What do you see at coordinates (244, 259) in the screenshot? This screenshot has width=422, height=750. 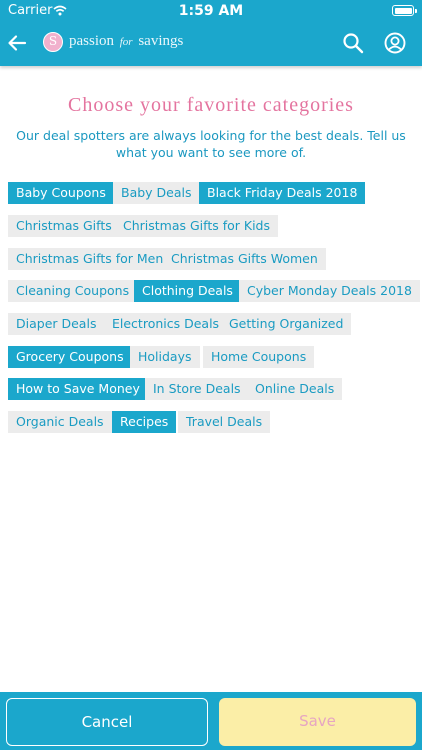 I see `category-chip: Christmas Gifts Women` at bounding box center [244, 259].